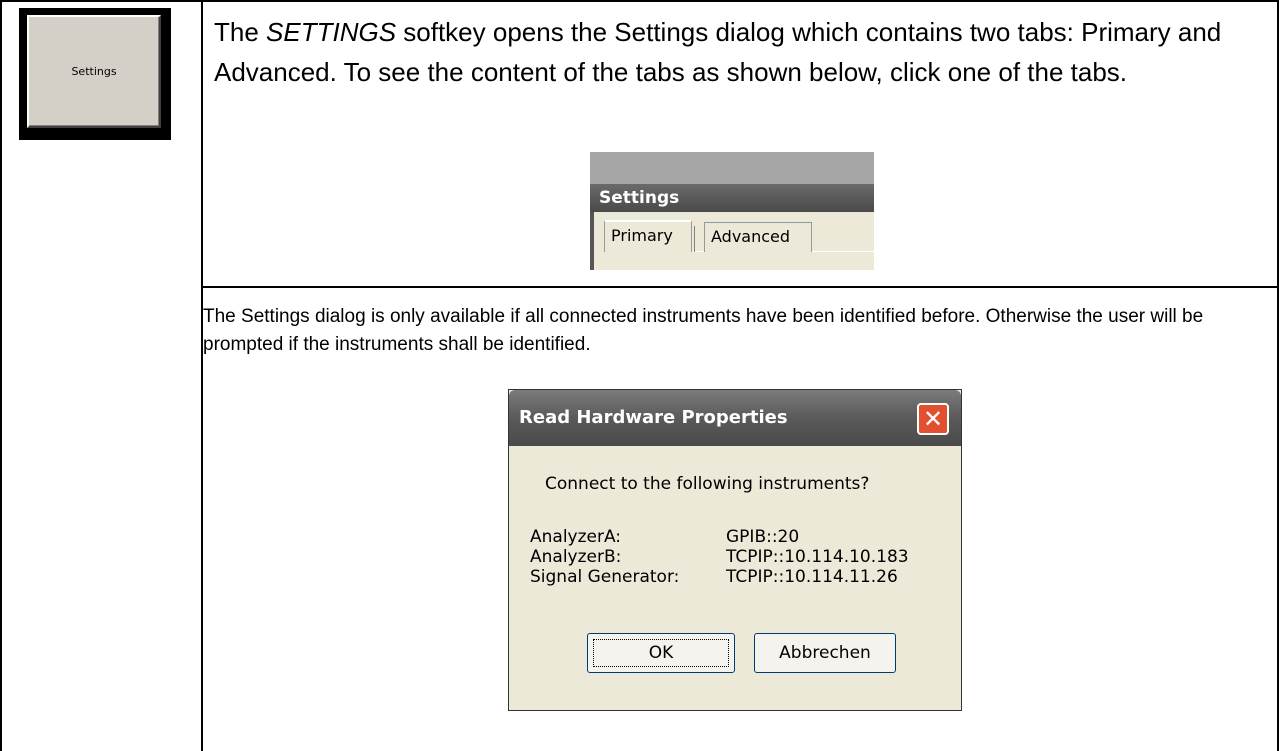  What do you see at coordinates (732, 198) in the screenshot?
I see `settings-window-title: Settings` at bounding box center [732, 198].